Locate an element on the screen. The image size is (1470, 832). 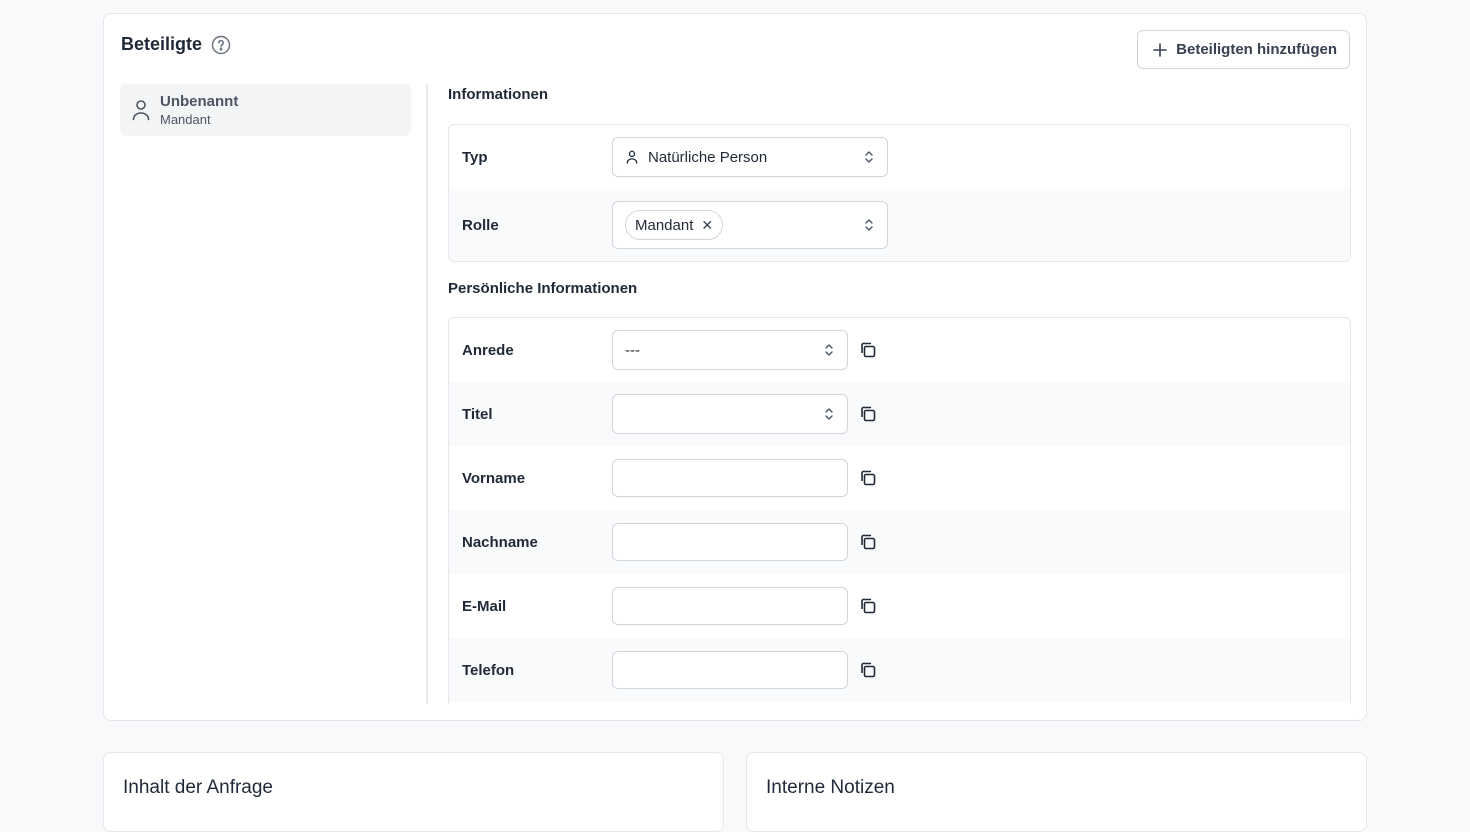
lastname-row: Nachname is located at coordinates (899, 542).